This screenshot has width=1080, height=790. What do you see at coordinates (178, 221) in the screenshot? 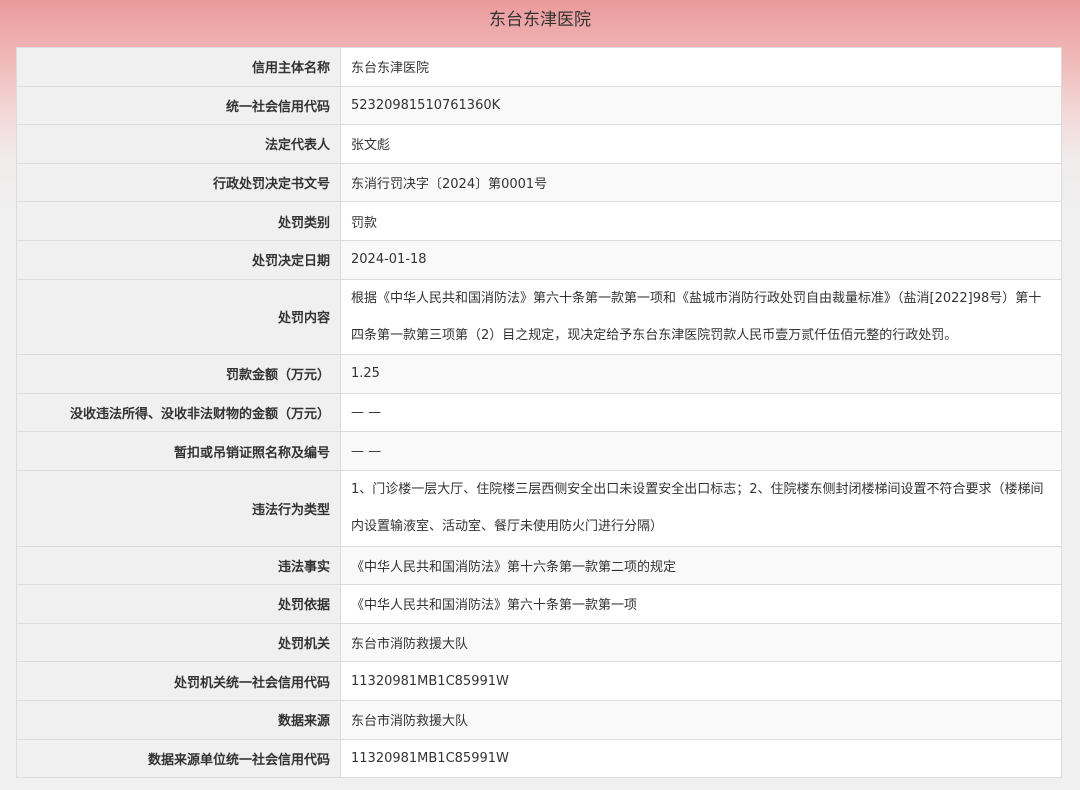
I see `row-label: 处罚类别` at bounding box center [178, 221].